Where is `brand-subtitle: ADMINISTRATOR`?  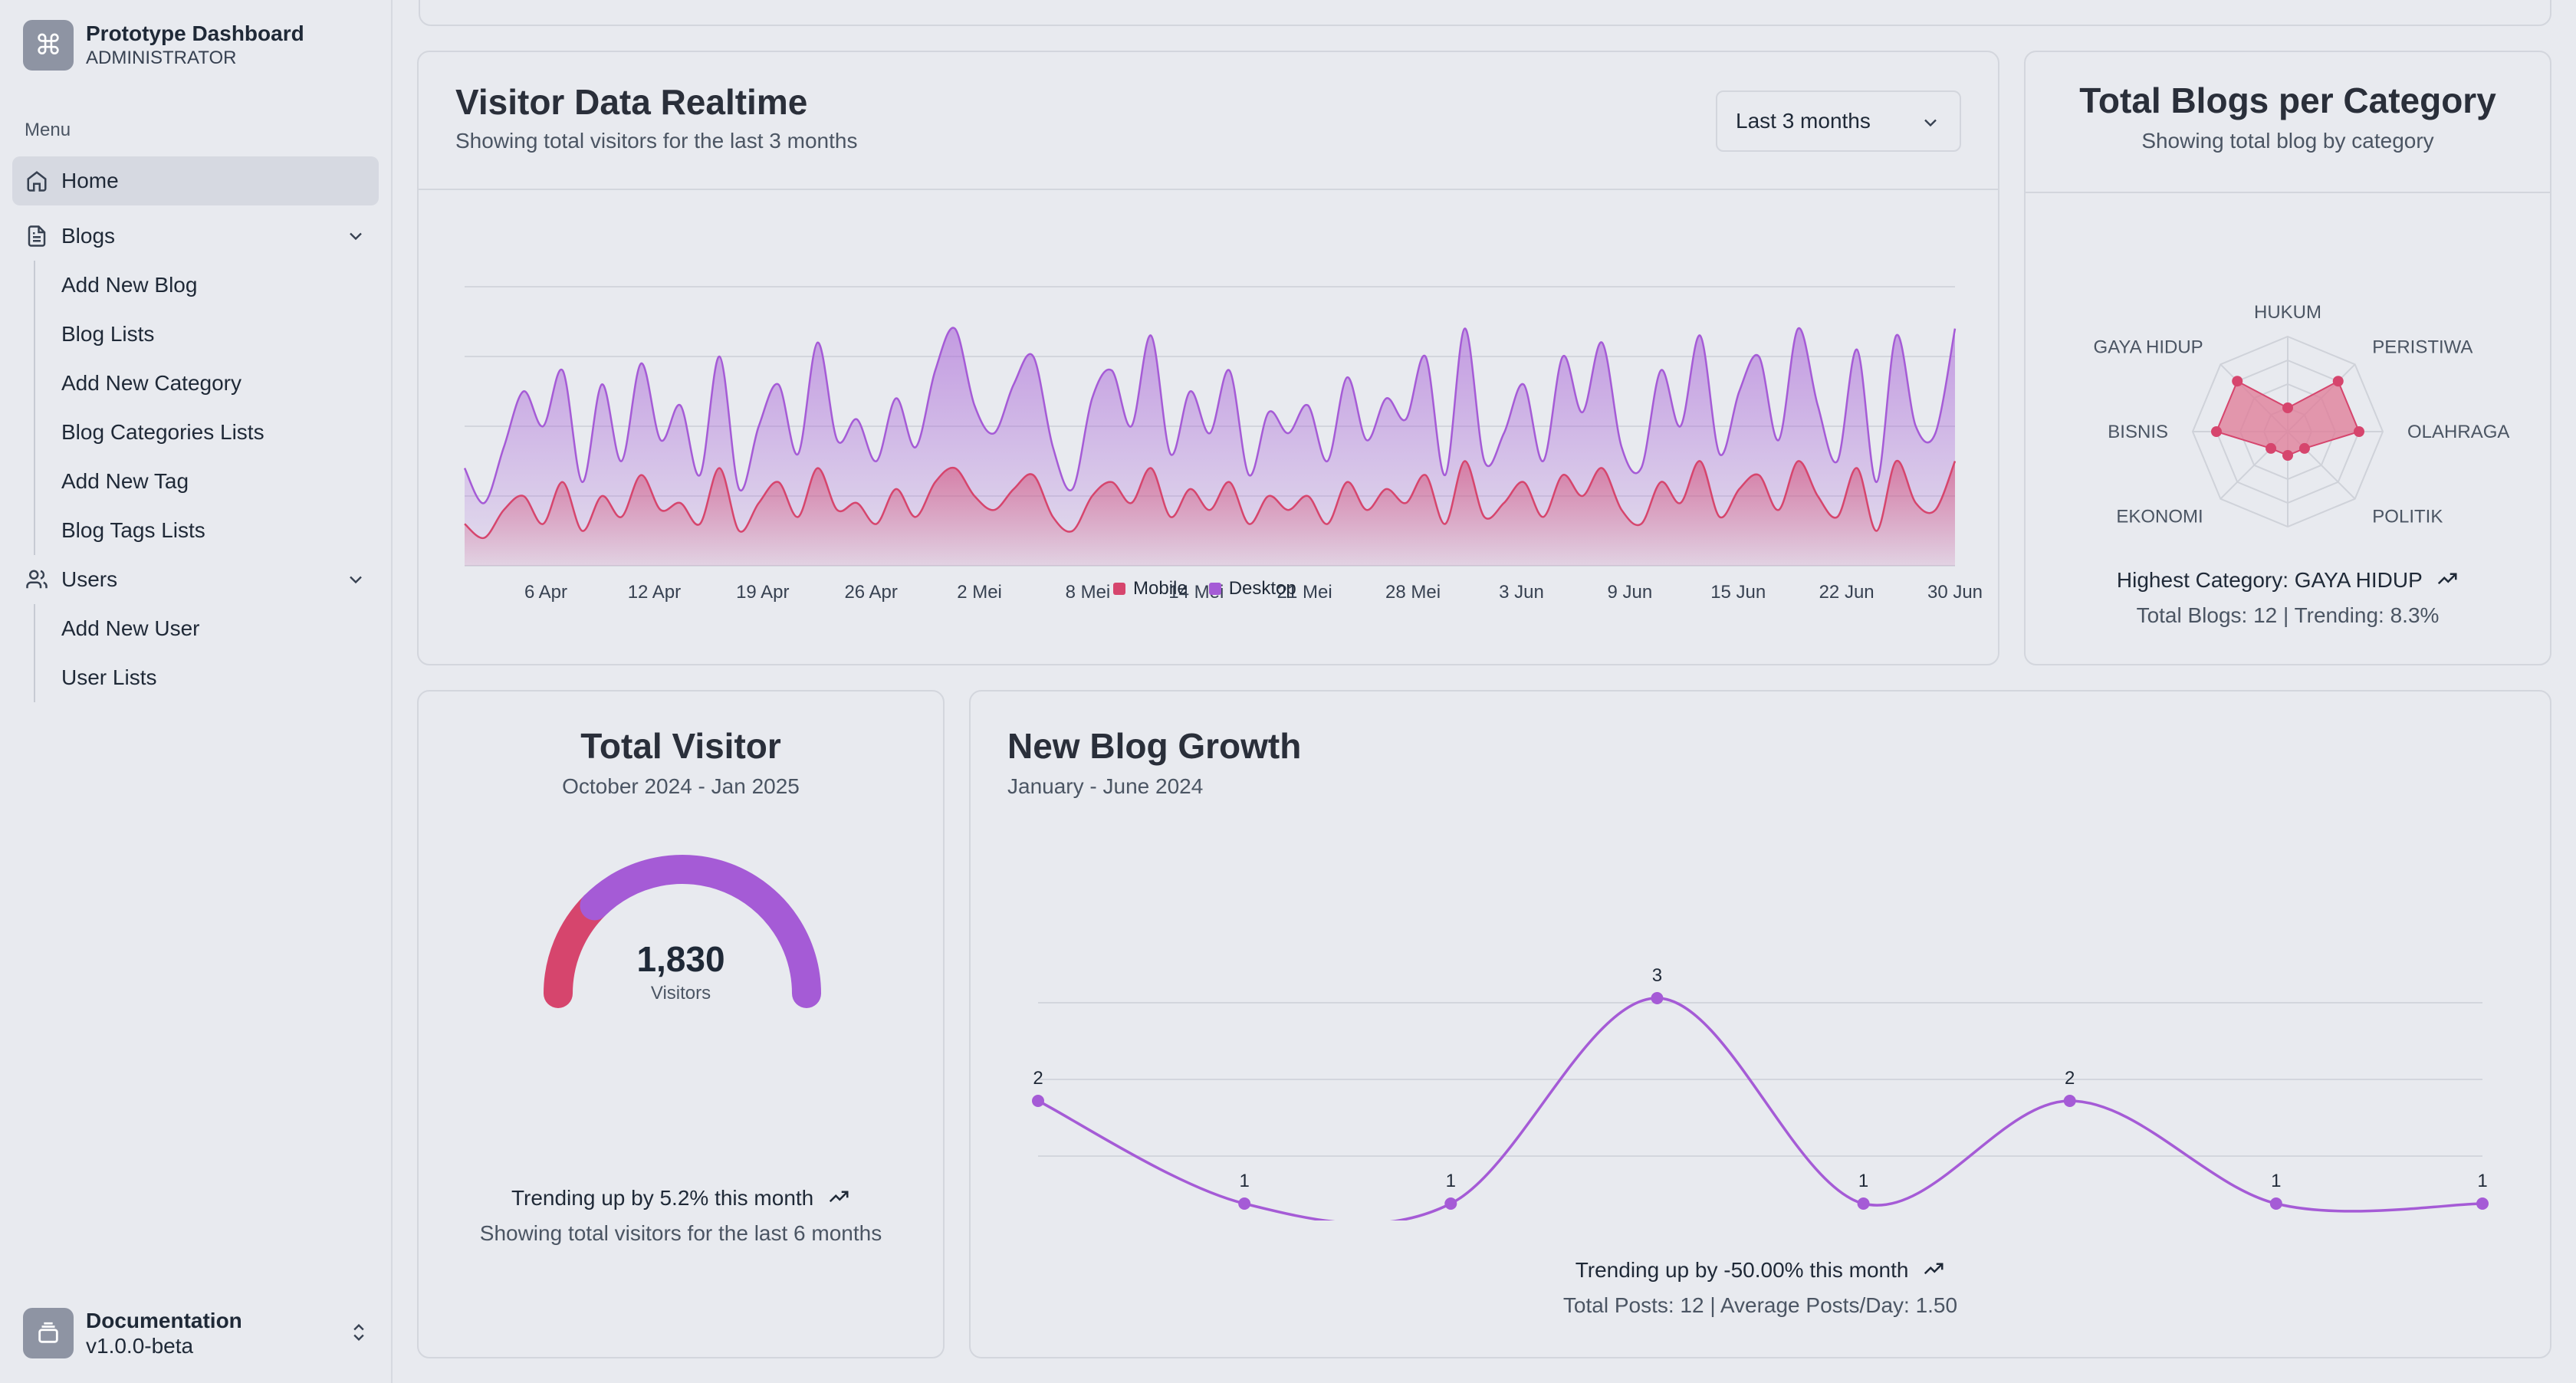 brand-subtitle: ADMINISTRATOR is located at coordinates (161, 58).